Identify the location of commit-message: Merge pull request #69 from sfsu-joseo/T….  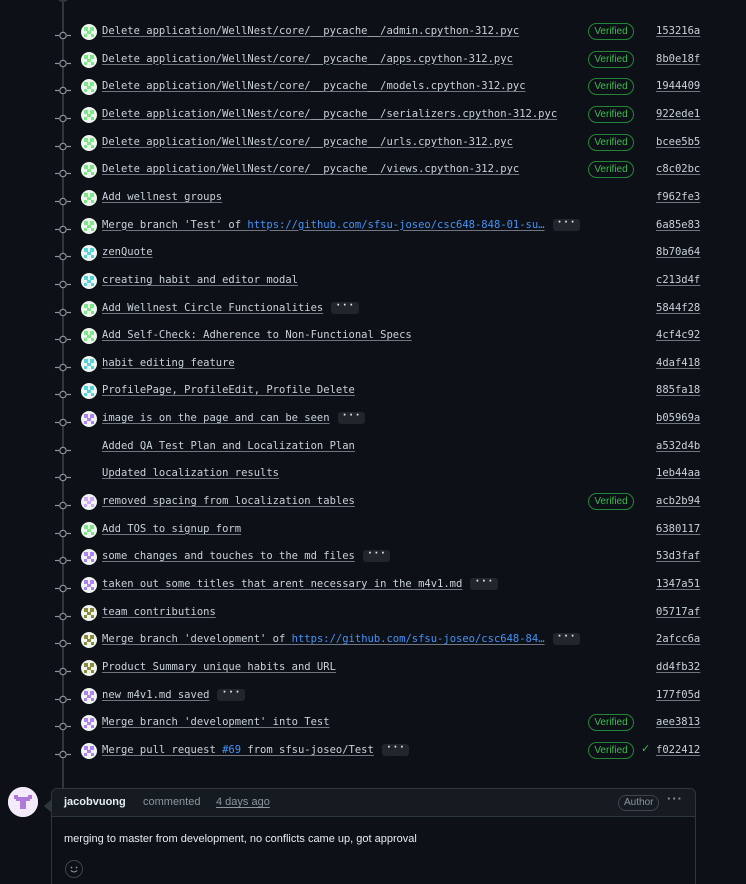
(256, 749).